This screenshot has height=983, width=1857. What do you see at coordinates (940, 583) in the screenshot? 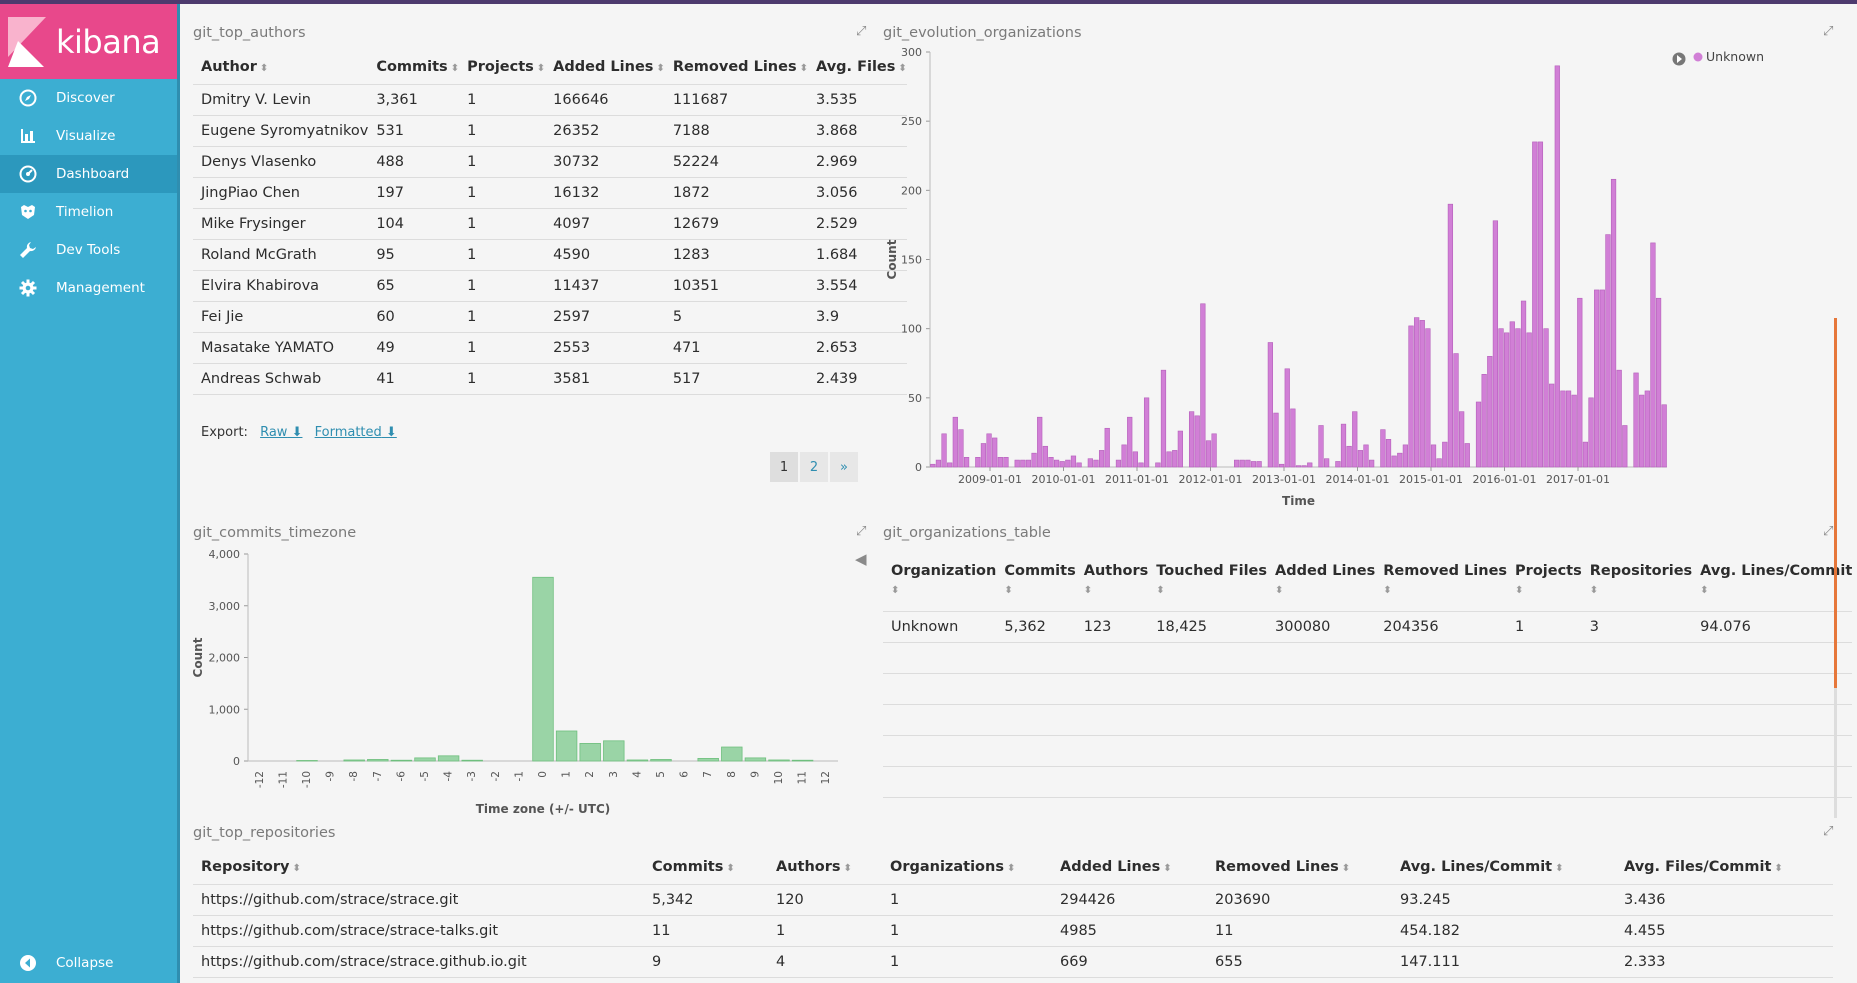
I see `column-header: Organization ⬍` at bounding box center [940, 583].